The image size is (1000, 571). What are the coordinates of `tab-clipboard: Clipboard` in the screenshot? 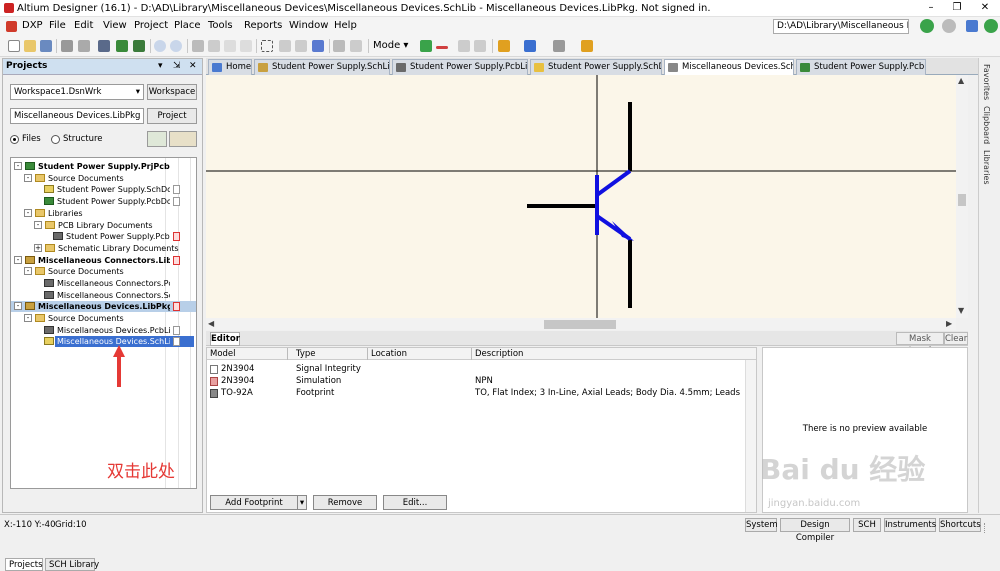 It's located at (986, 125).